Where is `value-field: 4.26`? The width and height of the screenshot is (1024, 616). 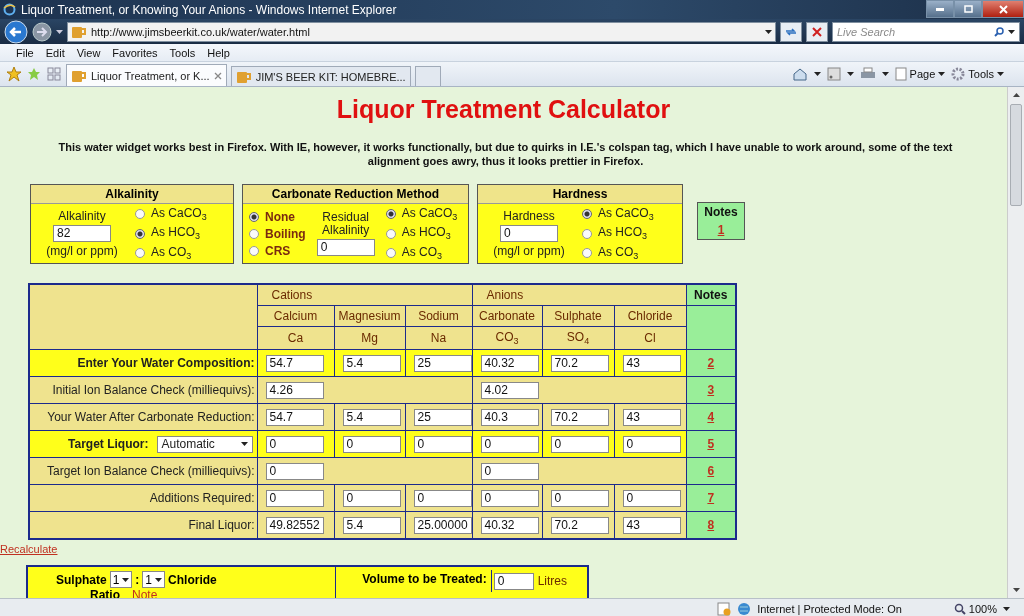 value-field: 4.26 is located at coordinates (294, 390).